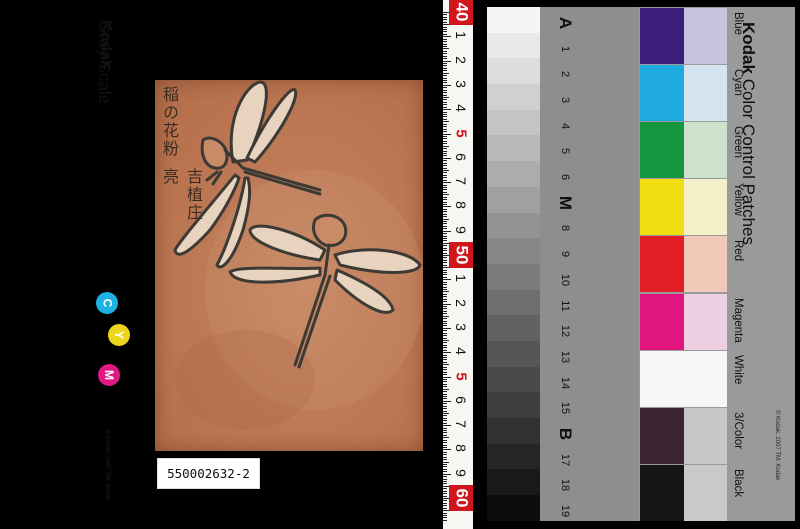 The width and height of the screenshot is (800, 529). What do you see at coordinates (662, 264) in the screenshot?
I see `color-patch-red` at bounding box center [662, 264].